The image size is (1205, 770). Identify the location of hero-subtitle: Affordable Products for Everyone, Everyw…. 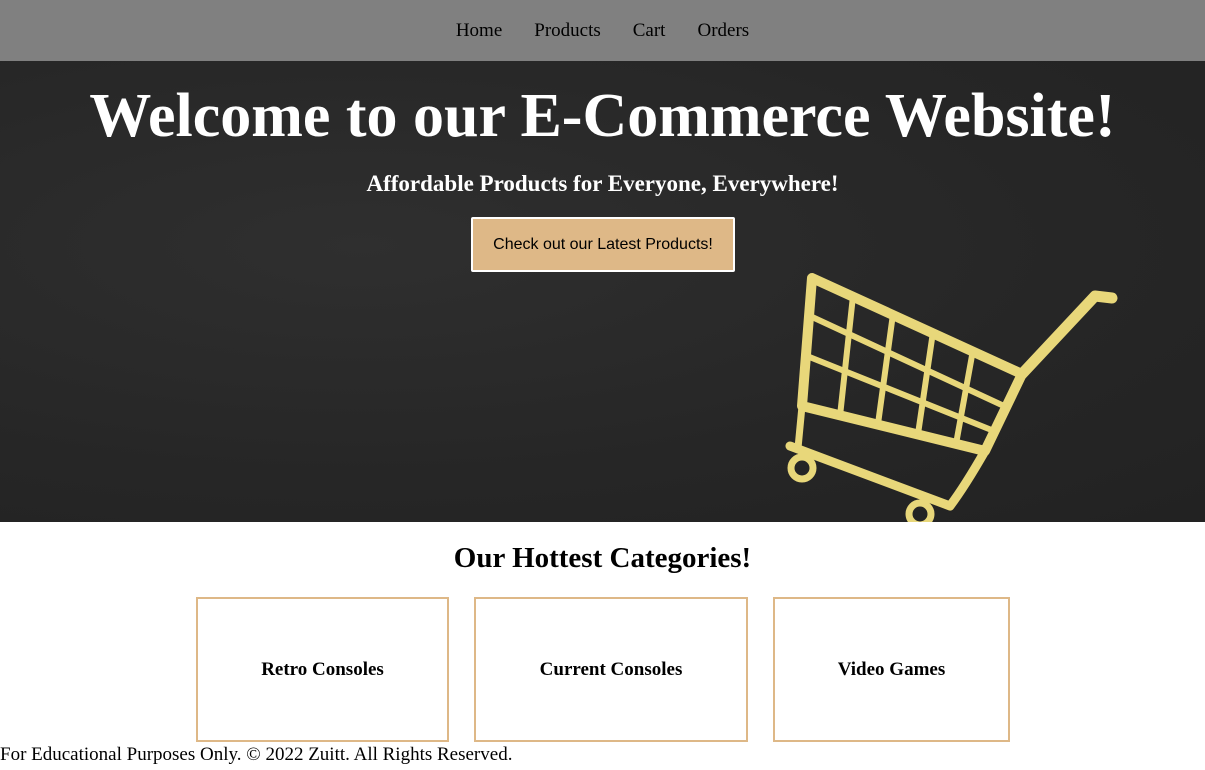
(602, 183).